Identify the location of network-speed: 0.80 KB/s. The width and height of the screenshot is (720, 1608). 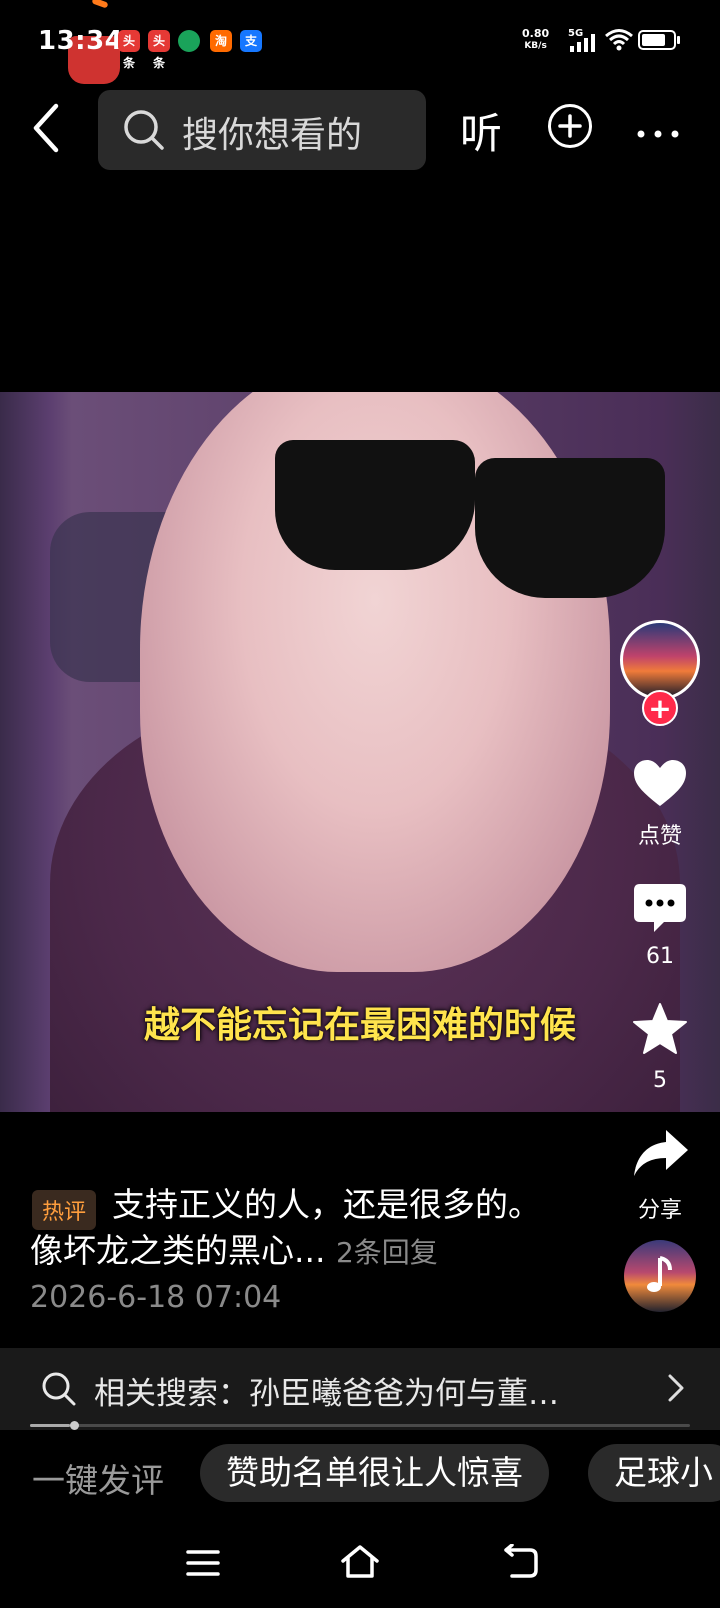
(535, 40).